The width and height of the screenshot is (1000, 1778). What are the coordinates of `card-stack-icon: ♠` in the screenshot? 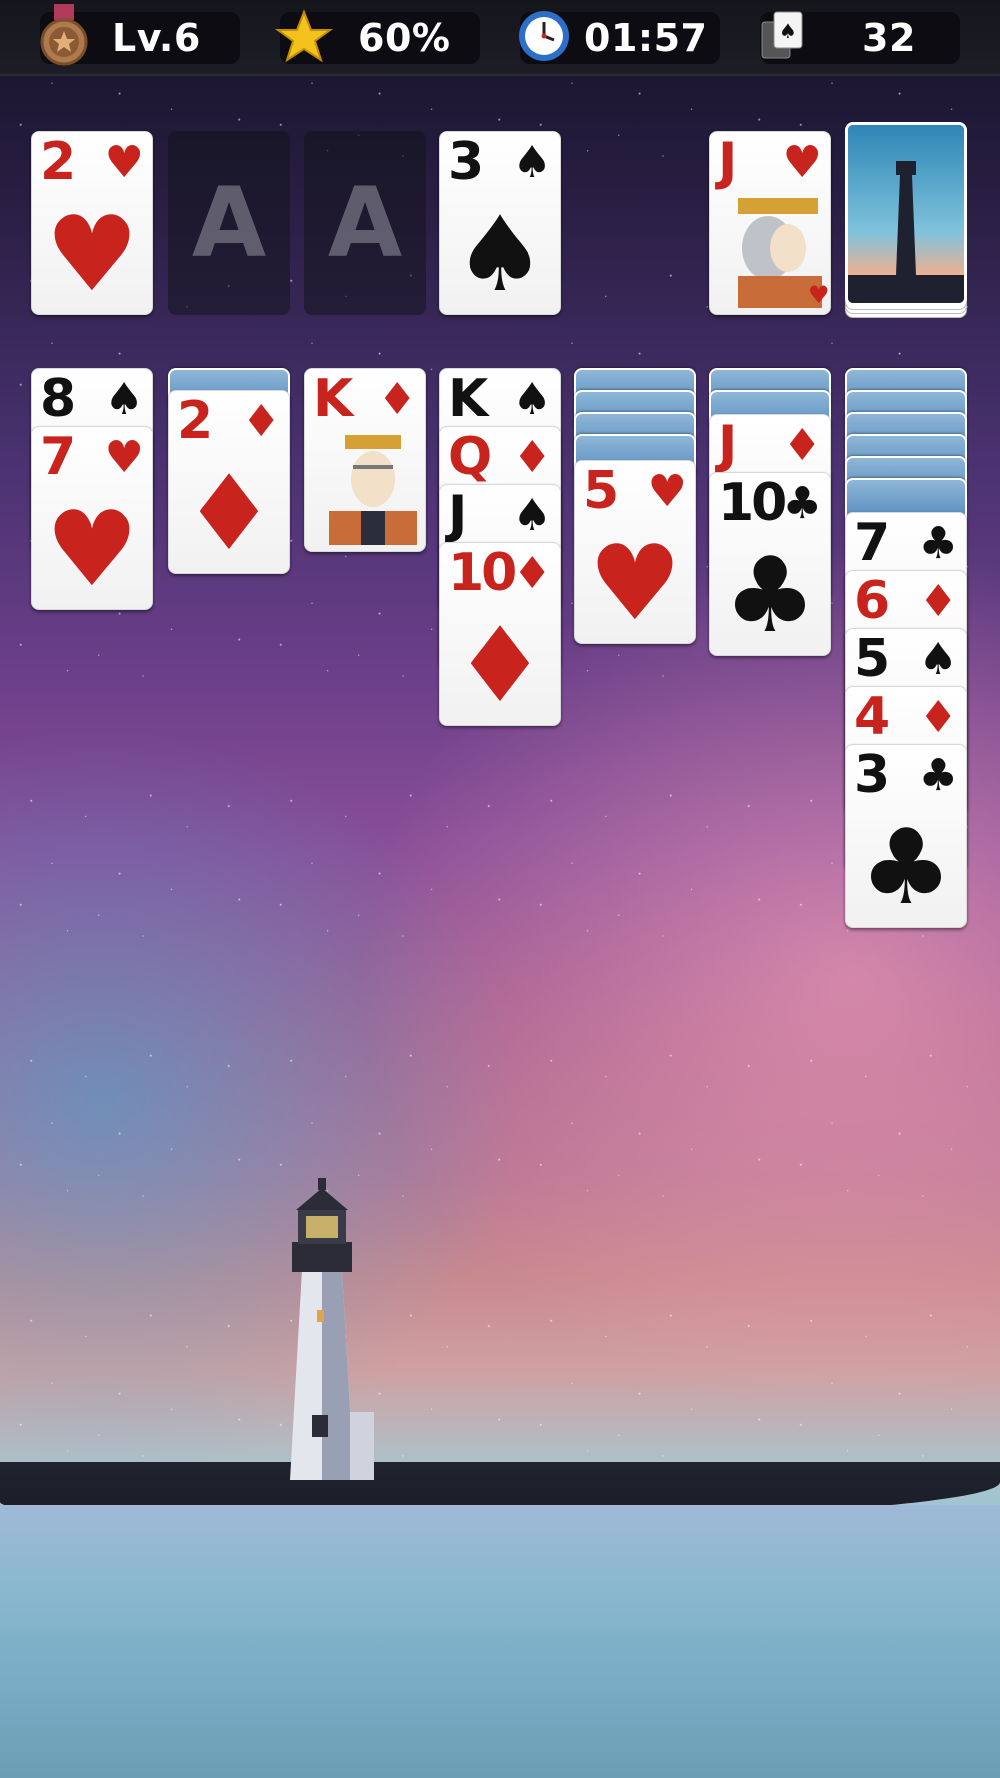 It's located at (782, 35).